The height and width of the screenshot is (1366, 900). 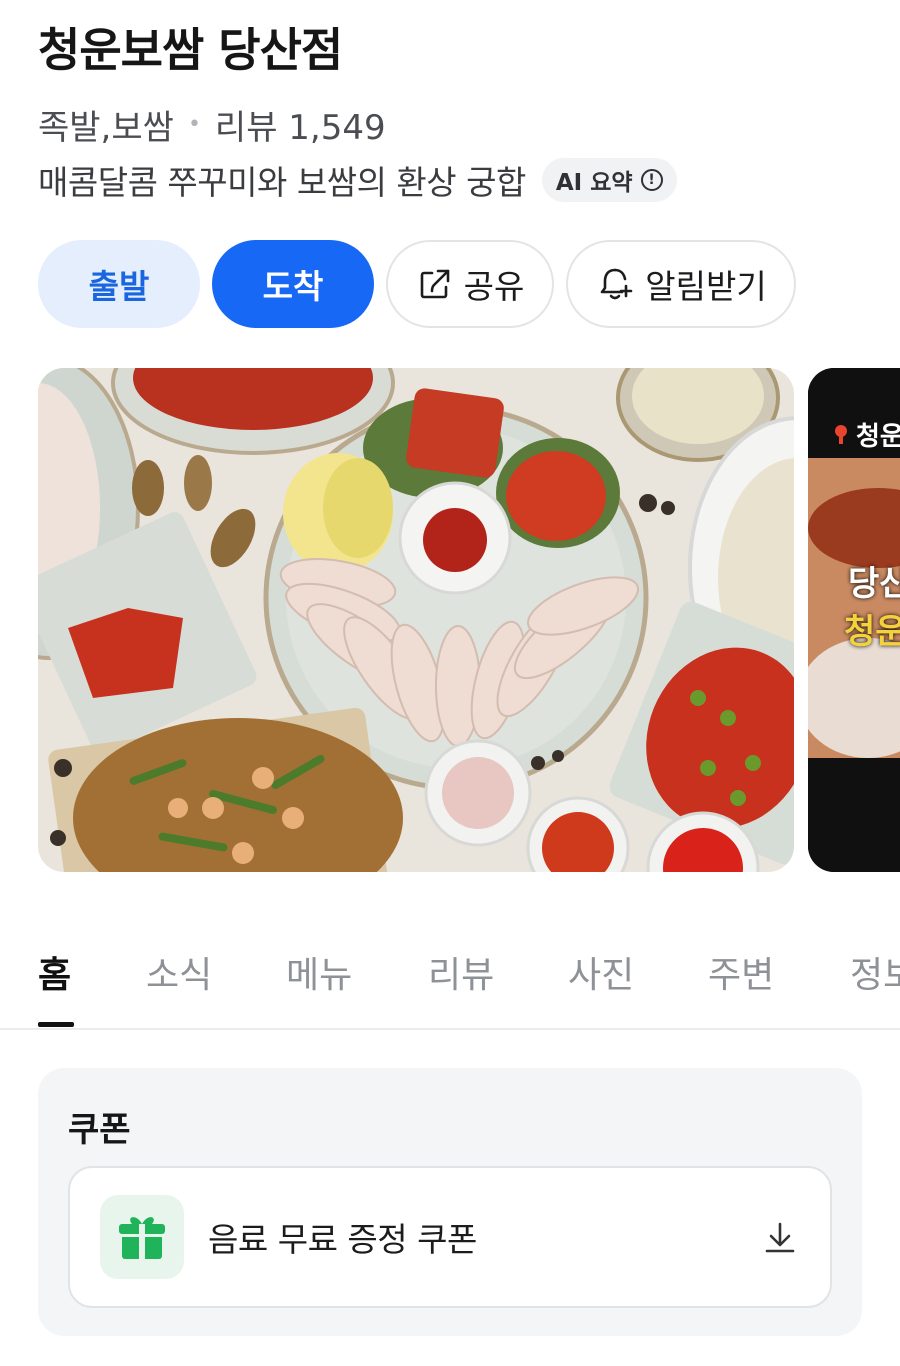 What do you see at coordinates (190, 50) in the screenshot?
I see `place-title: 청운보쌈 당산점` at bounding box center [190, 50].